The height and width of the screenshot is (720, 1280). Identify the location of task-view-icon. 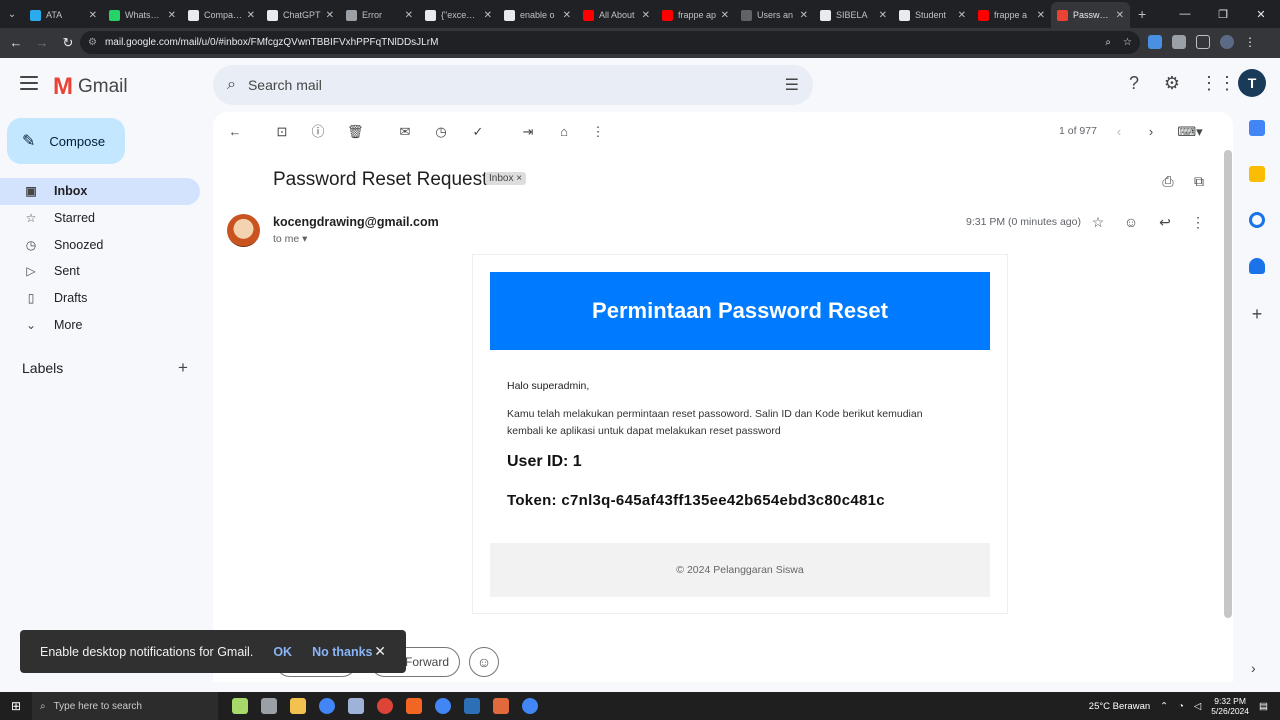
(269, 706).